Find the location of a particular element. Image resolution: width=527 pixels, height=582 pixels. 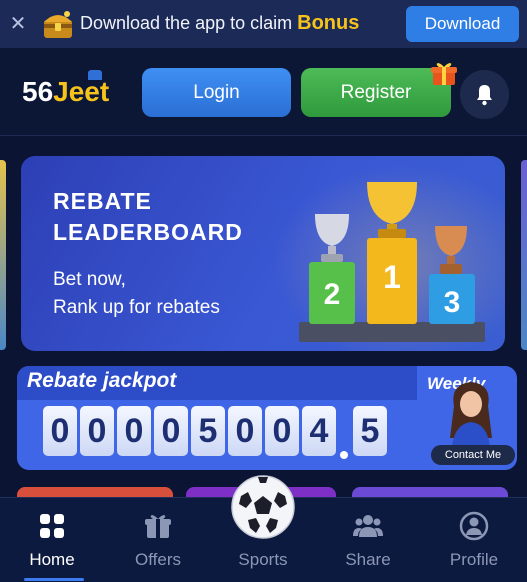

treasure-chest-icon is located at coordinates (58, 24).